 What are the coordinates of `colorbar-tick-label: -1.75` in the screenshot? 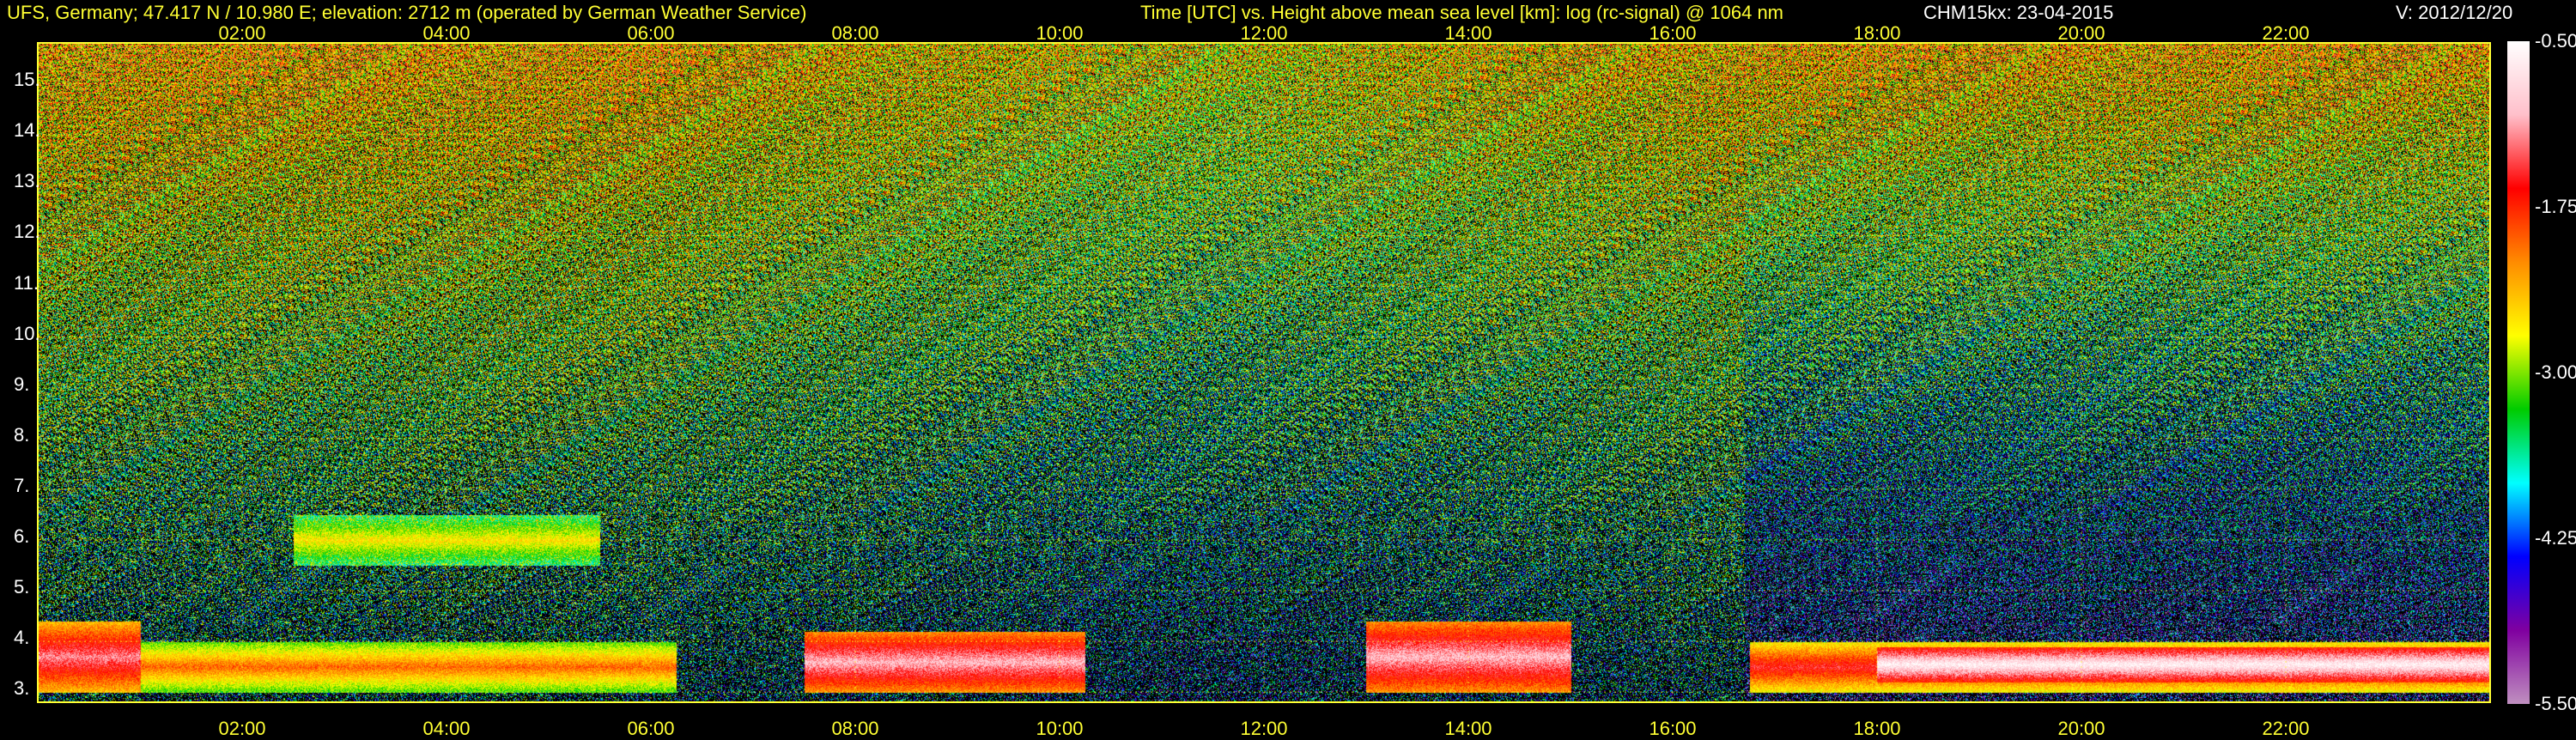 It's located at (2555, 207).